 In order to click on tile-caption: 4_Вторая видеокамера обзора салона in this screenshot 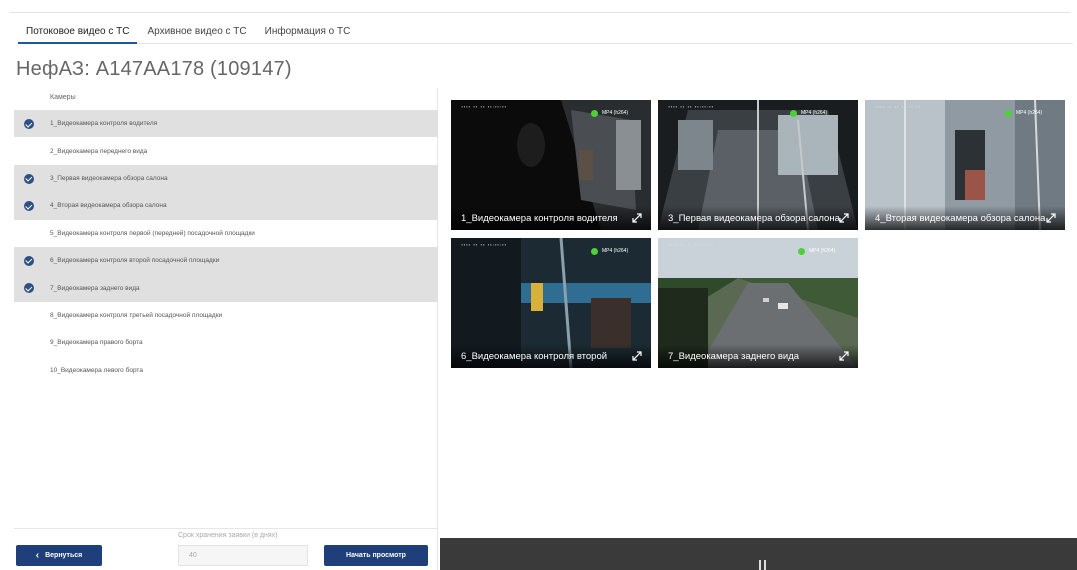, I will do `click(965, 218)`.